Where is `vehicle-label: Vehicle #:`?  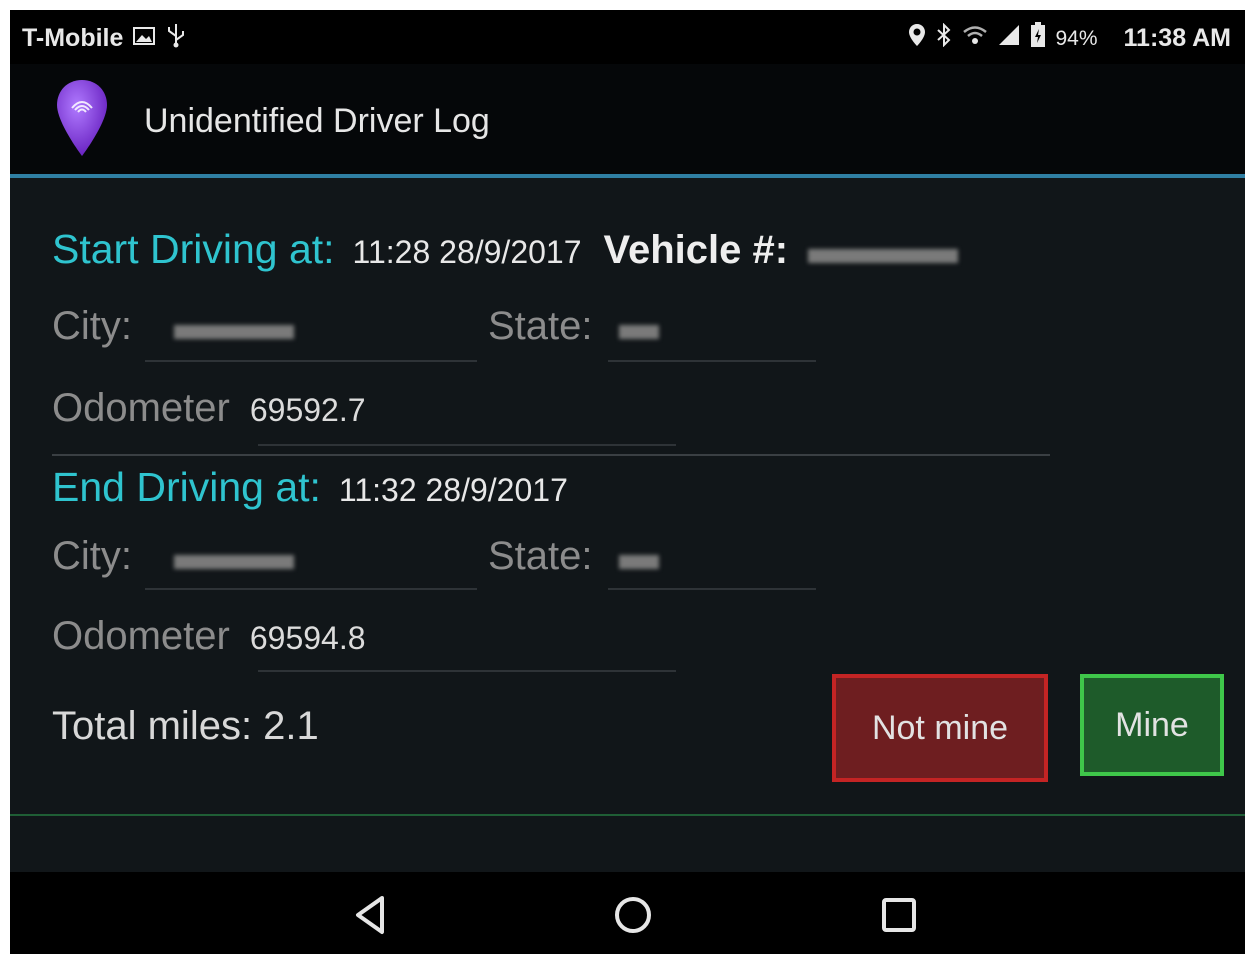
vehicle-label: Vehicle #: is located at coordinates (696, 250).